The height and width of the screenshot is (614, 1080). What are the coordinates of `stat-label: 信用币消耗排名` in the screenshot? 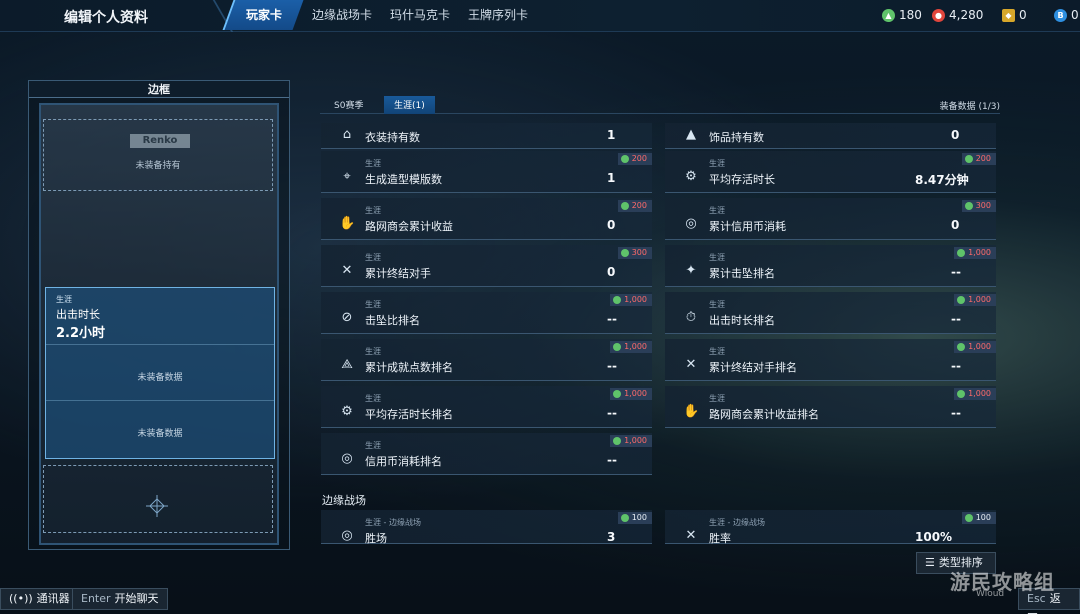 It's located at (403, 461).